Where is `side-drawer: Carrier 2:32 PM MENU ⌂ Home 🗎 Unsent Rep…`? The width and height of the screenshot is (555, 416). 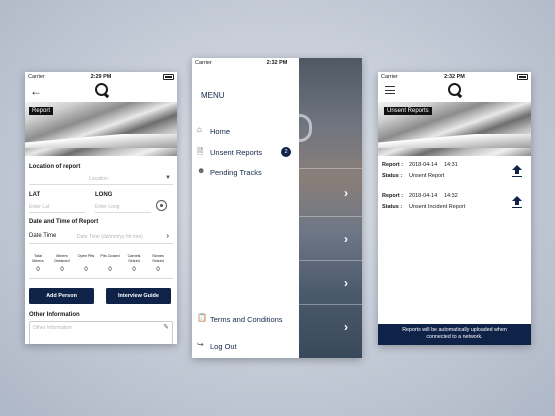 side-drawer: Carrier 2:32 PM MENU ⌂ Home 🗎 Unsent Rep… is located at coordinates (245, 208).